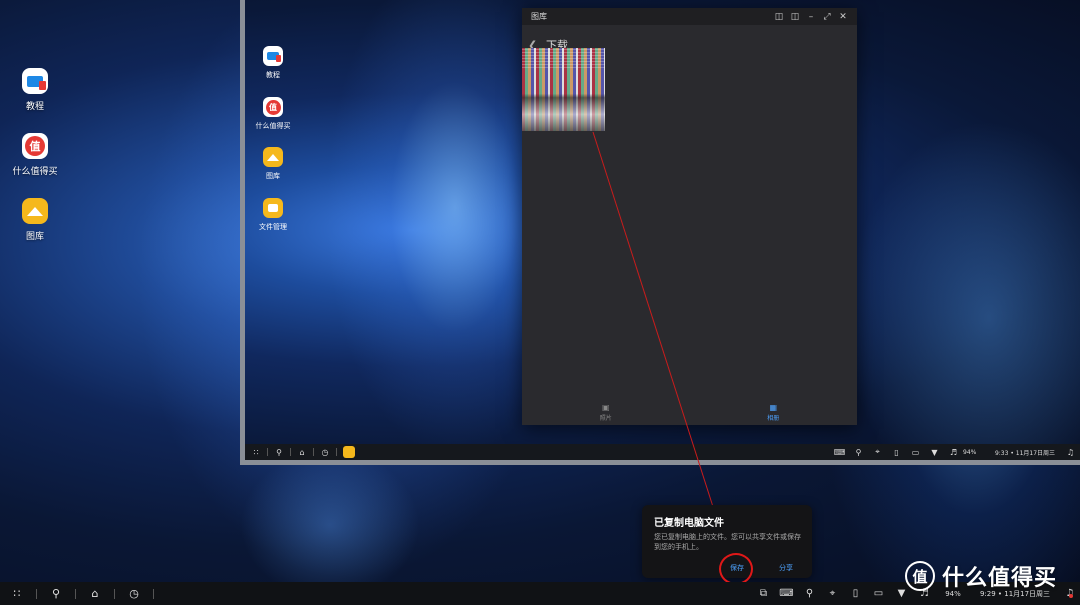  I want to click on remote-icon-gallery: 图库, so click(275, 164).